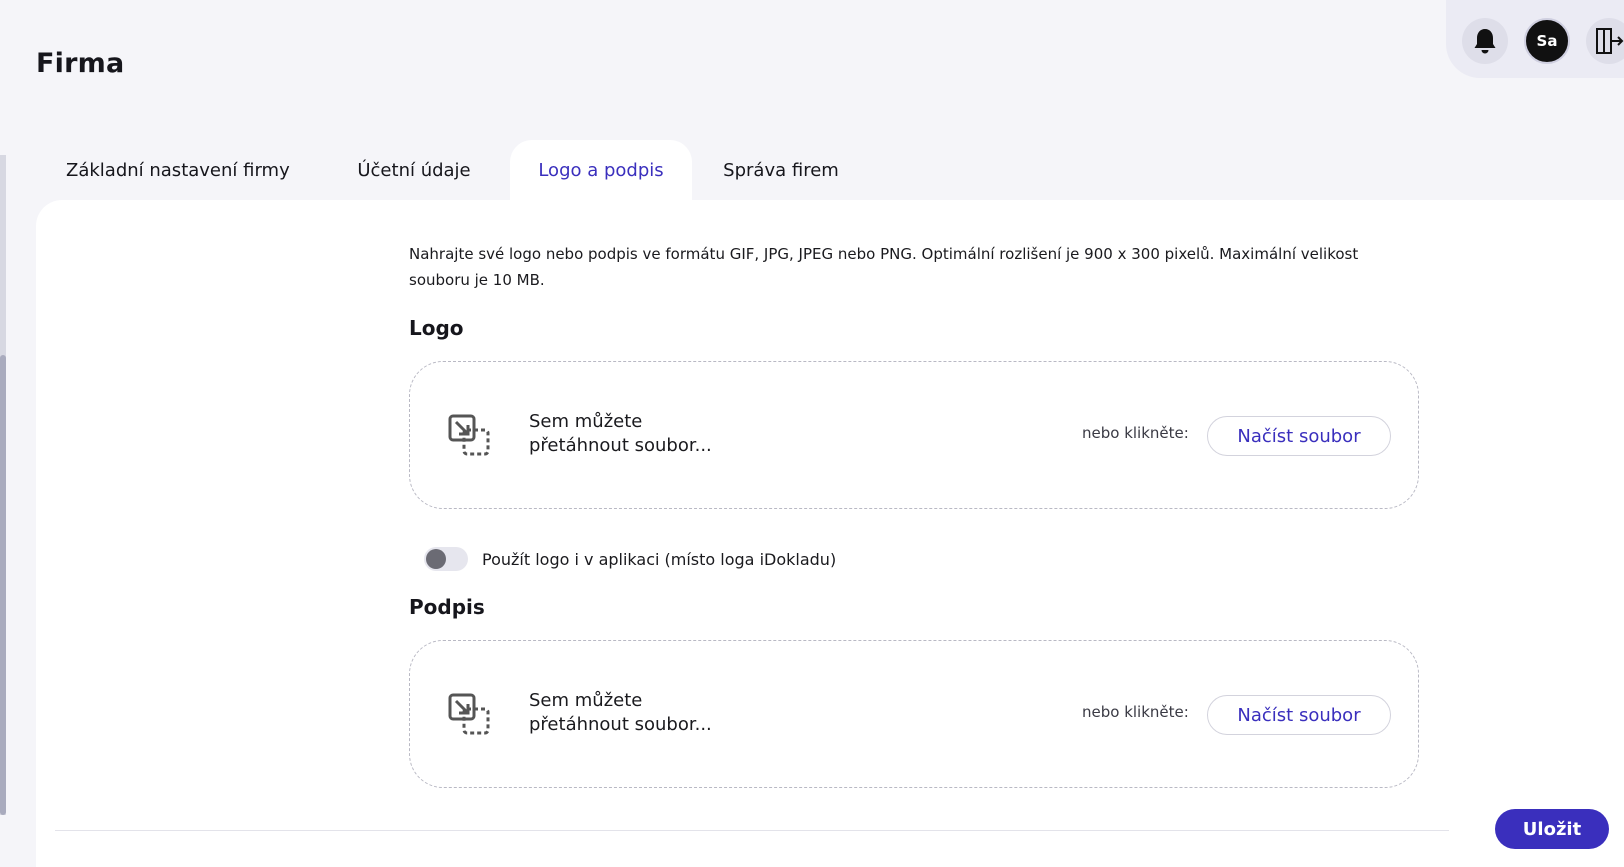  I want to click on toggle-knob, so click(436, 559).